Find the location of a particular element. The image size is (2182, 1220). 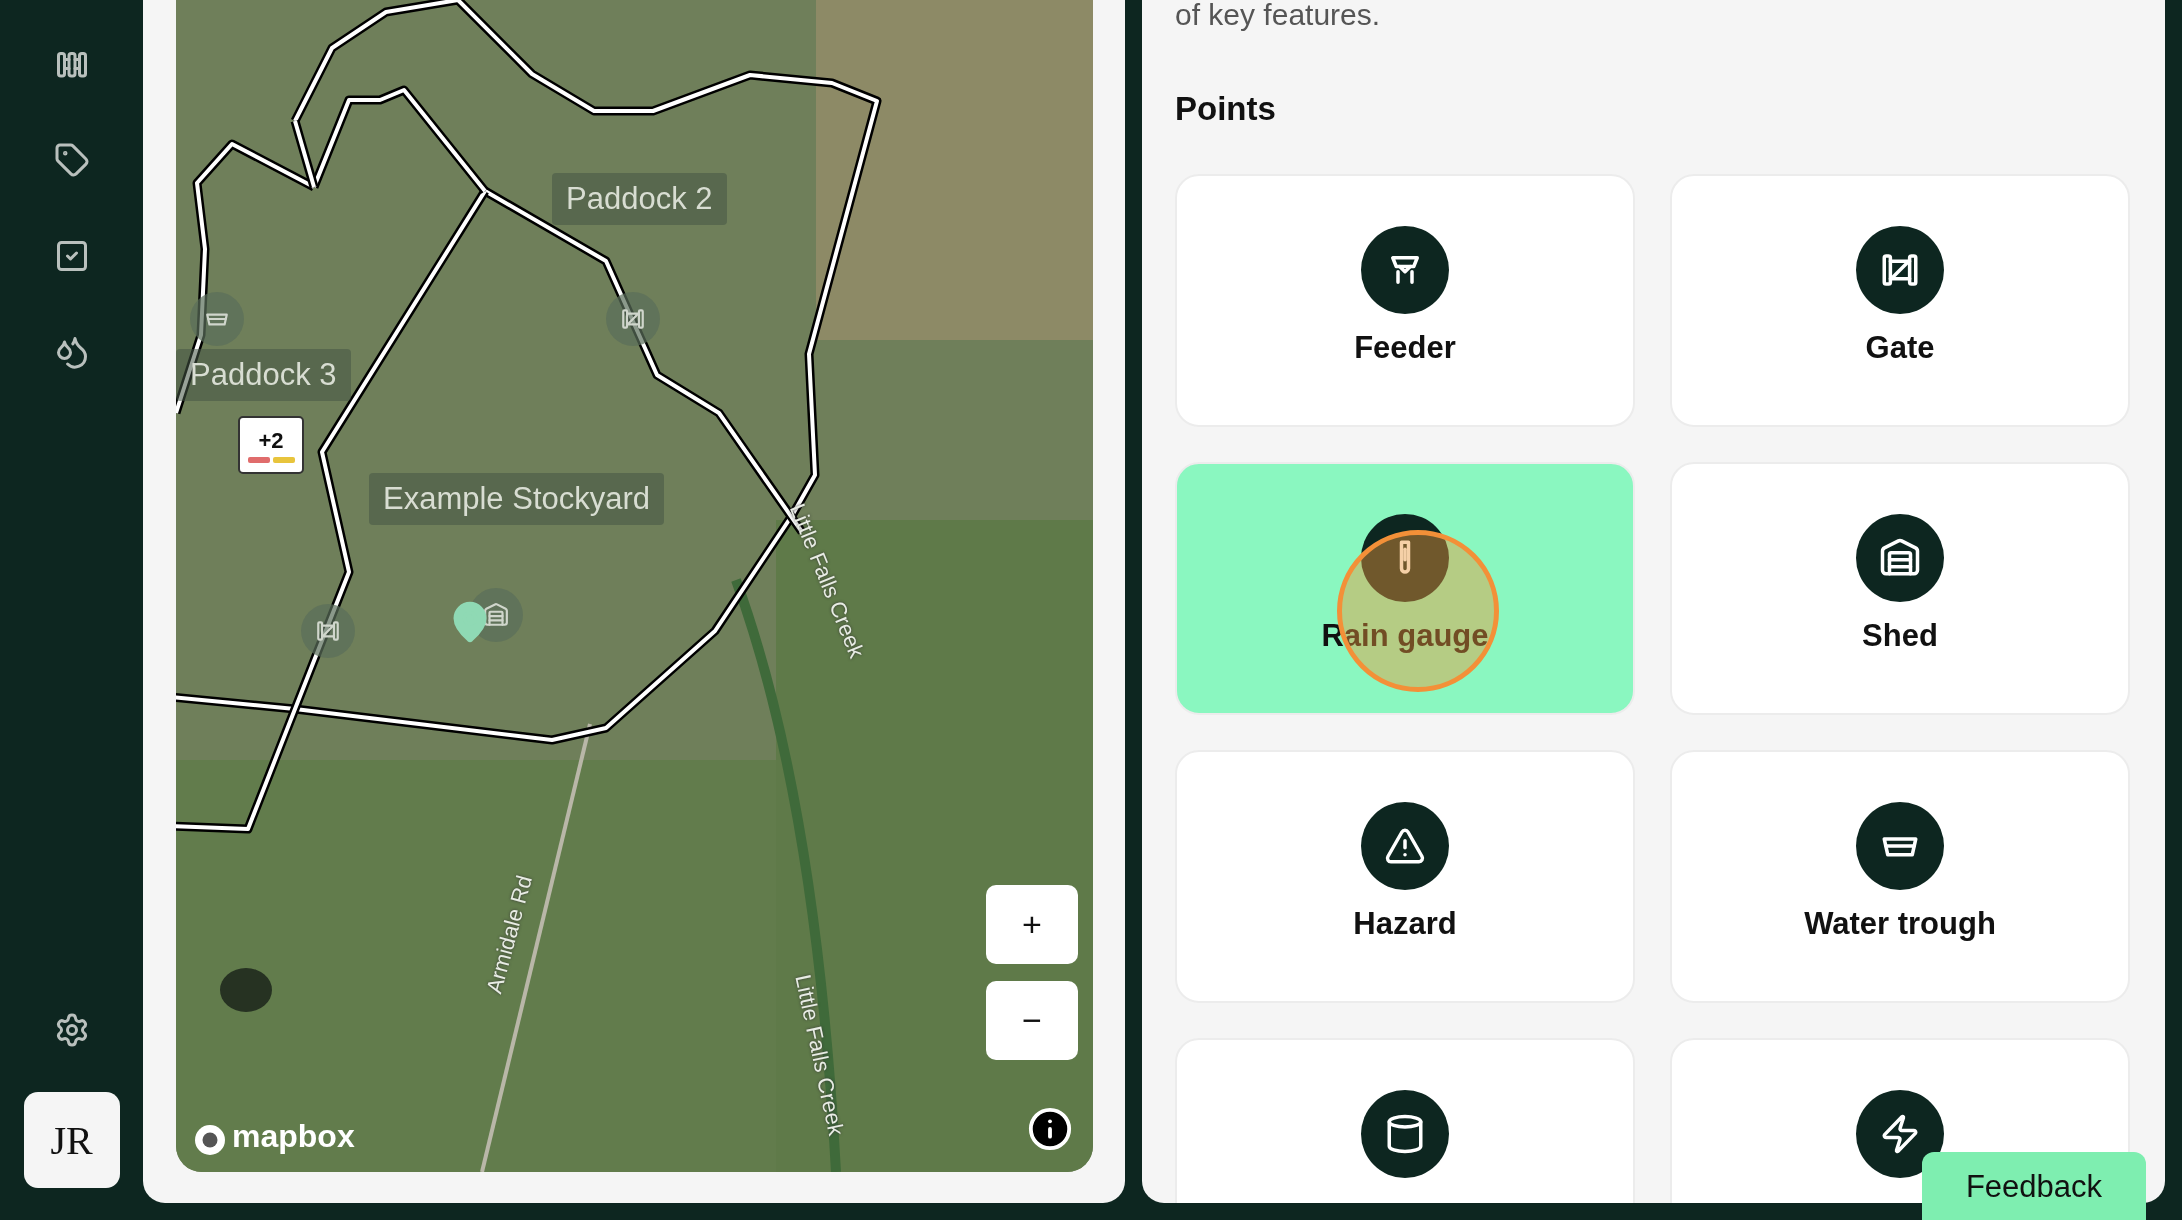

section-heading: Points is located at coordinates (1226, 109).